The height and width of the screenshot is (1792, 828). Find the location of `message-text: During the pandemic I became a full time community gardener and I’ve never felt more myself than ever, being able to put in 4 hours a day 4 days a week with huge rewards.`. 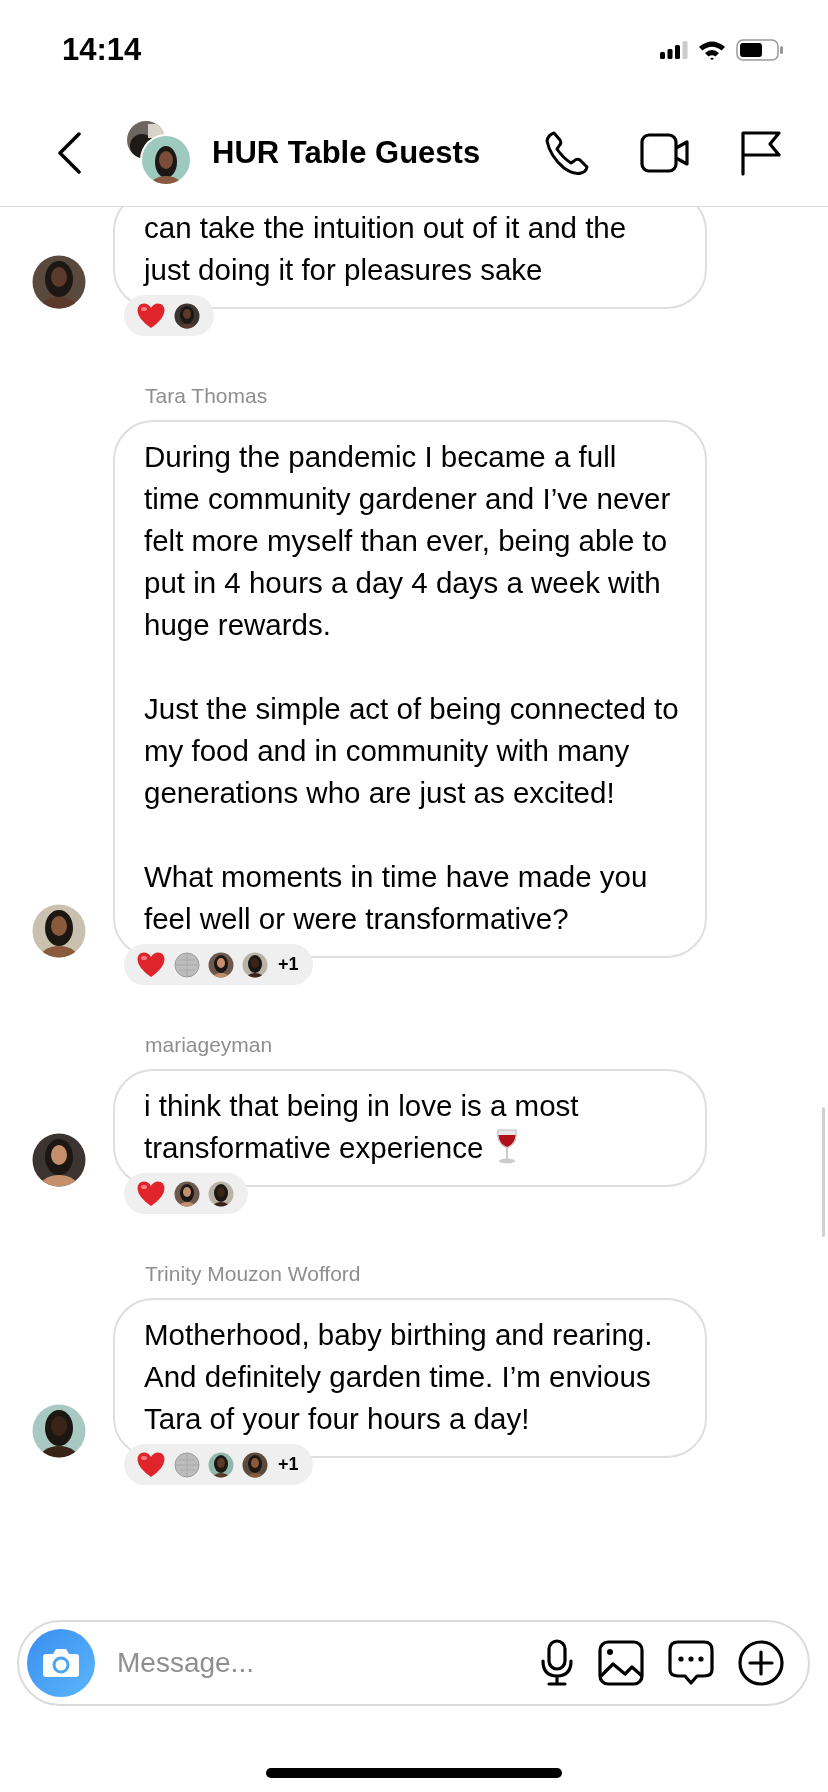

message-text: During the pandemic I became a full time community gardener and I’ve never felt more myself than ever, being able to put in 4 hours a day 4 days a week with huge rewards. is located at coordinates (408, 541).